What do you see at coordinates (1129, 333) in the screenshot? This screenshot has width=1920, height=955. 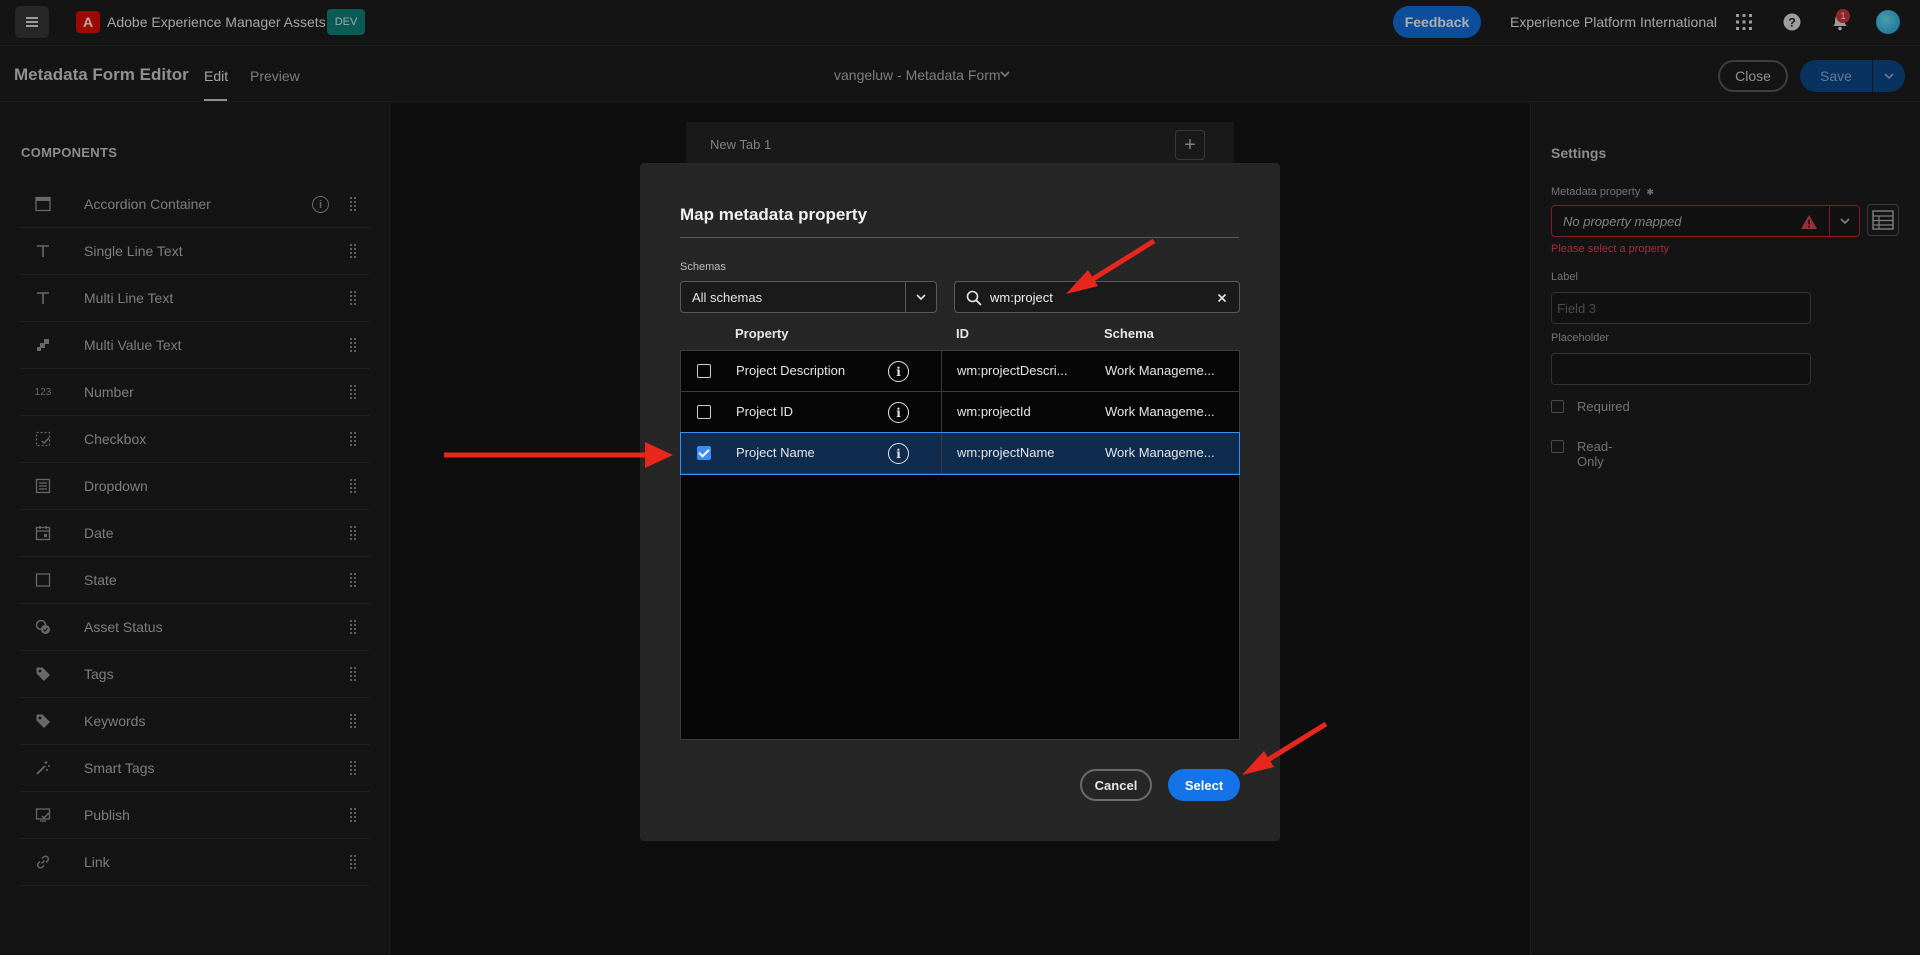 I see `column-header-schema: Schema` at bounding box center [1129, 333].